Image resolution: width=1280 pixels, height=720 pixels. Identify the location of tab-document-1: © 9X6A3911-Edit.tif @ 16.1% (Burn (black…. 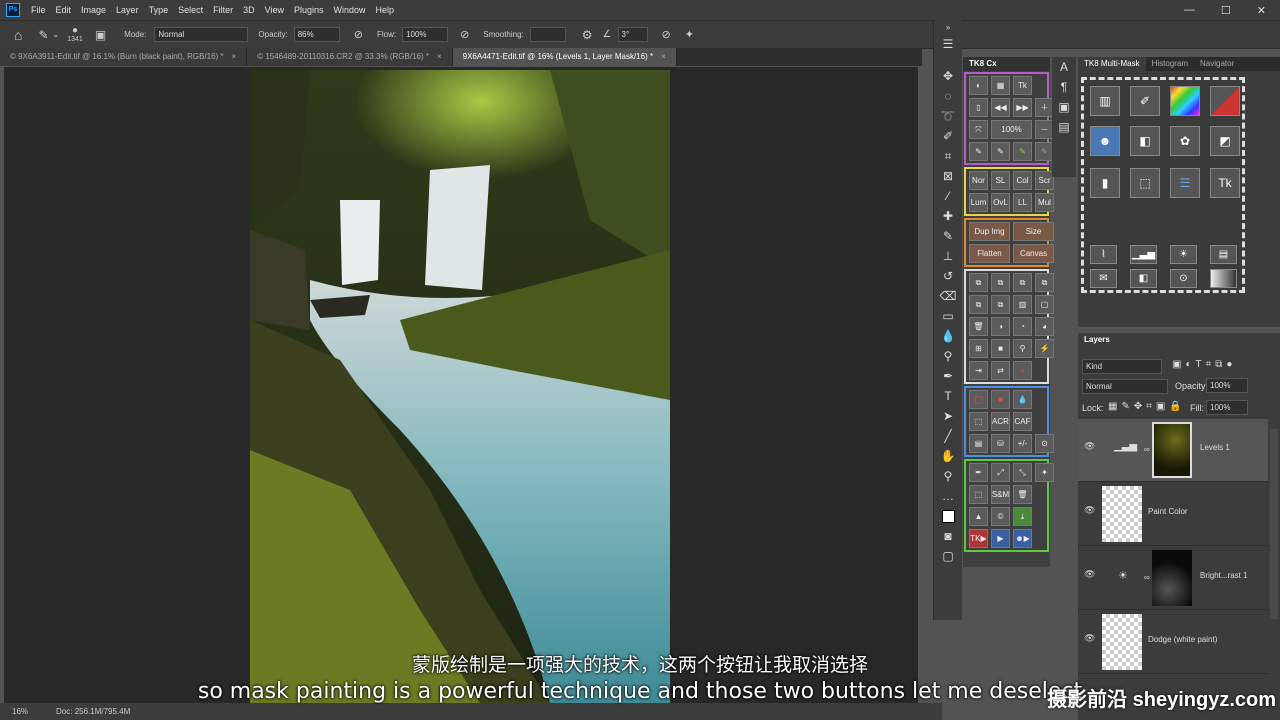
(124, 57).